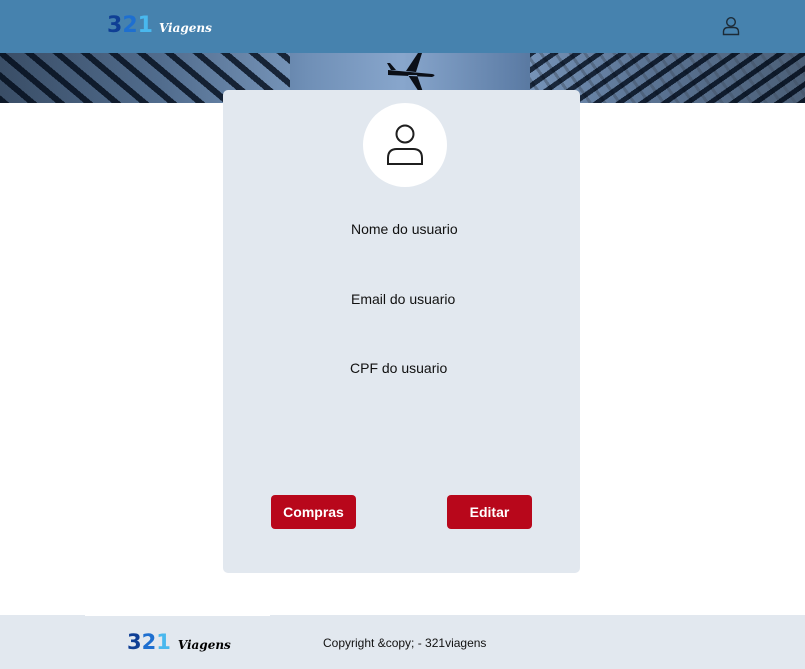 The image size is (805, 669). I want to click on editar-button: Editar, so click(489, 512).